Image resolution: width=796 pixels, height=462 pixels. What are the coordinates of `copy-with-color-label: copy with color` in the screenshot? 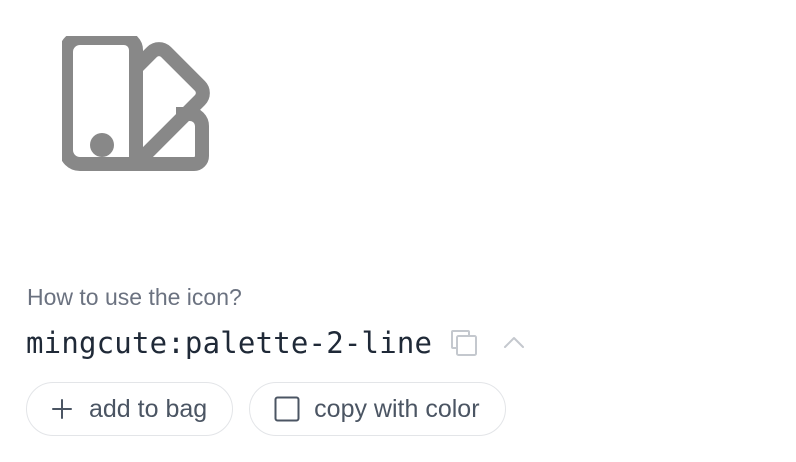 It's located at (397, 408).